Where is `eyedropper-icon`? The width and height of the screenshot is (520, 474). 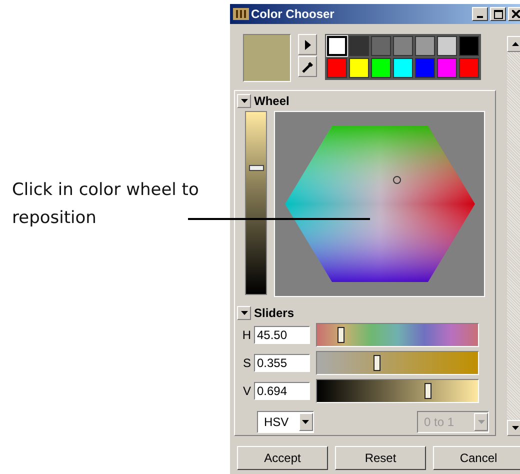
eyedropper-icon is located at coordinates (307, 67).